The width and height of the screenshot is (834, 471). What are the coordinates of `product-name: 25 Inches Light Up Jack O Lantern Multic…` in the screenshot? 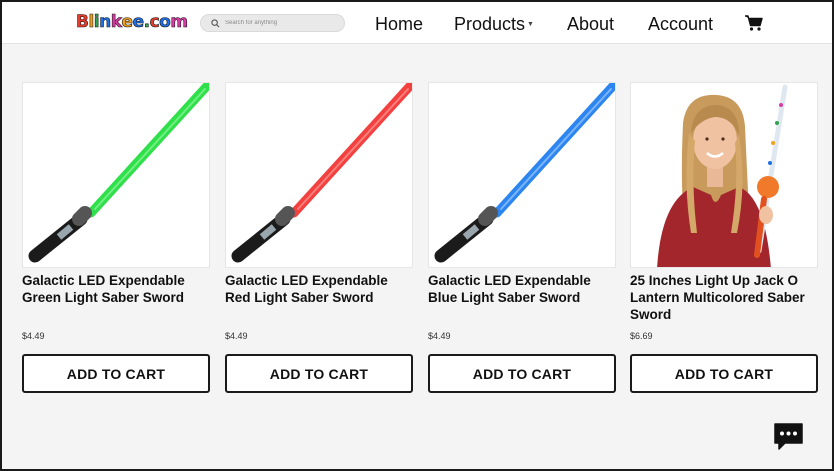 It's located at (724, 297).